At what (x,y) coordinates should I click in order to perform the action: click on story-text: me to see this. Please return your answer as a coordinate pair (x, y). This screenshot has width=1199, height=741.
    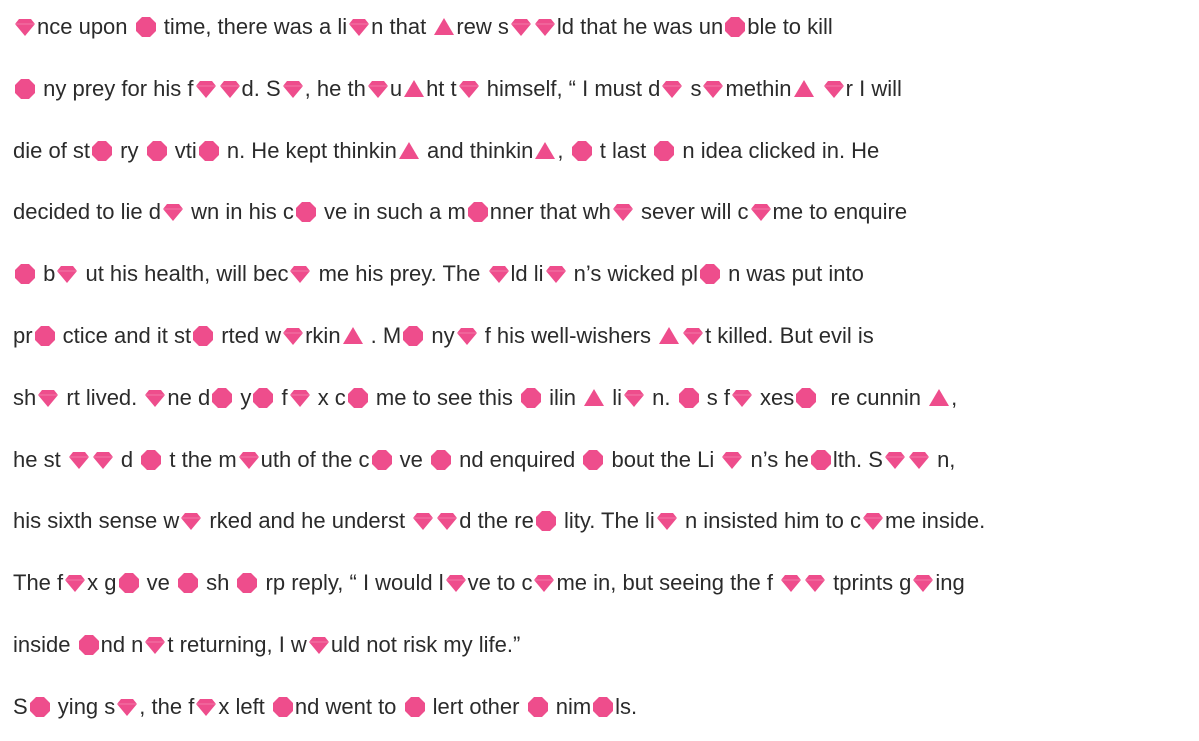
    Looking at the image, I should click on (444, 397).